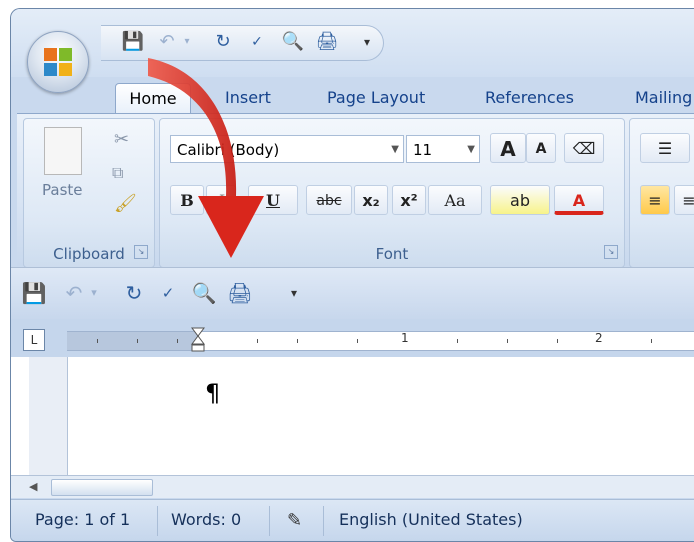  I want to click on highlight-button: ab, so click(520, 200).